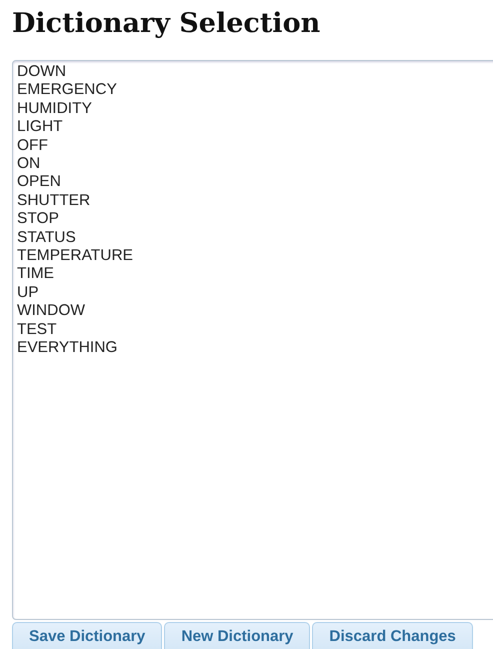  What do you see at coordinates (167, 24) in the screenshot?
I see `page-title: Dictionary Selection` at bounding box center [167, 24].